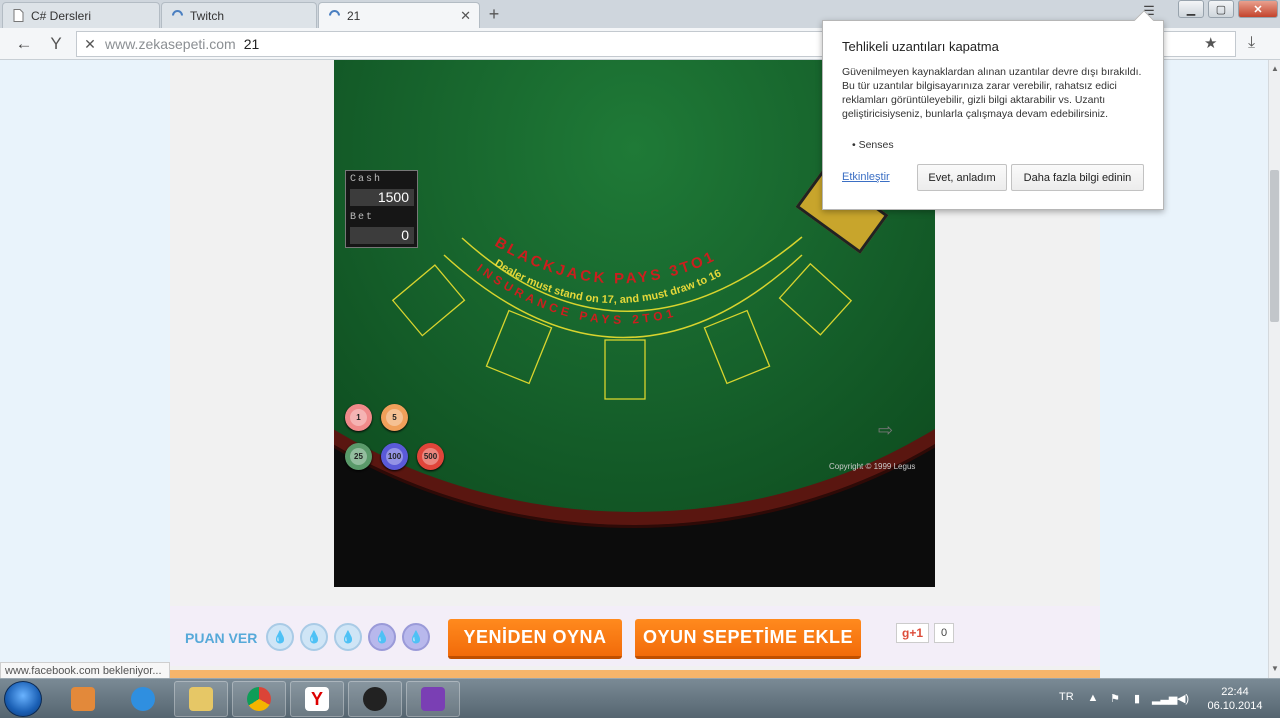 Image resolution: width=1280 pixels, height=718 pixels. Describe the element at coordinates (1235, 699) in the screenshot. I see `clock: 22:44 06.10.2014` at that location.